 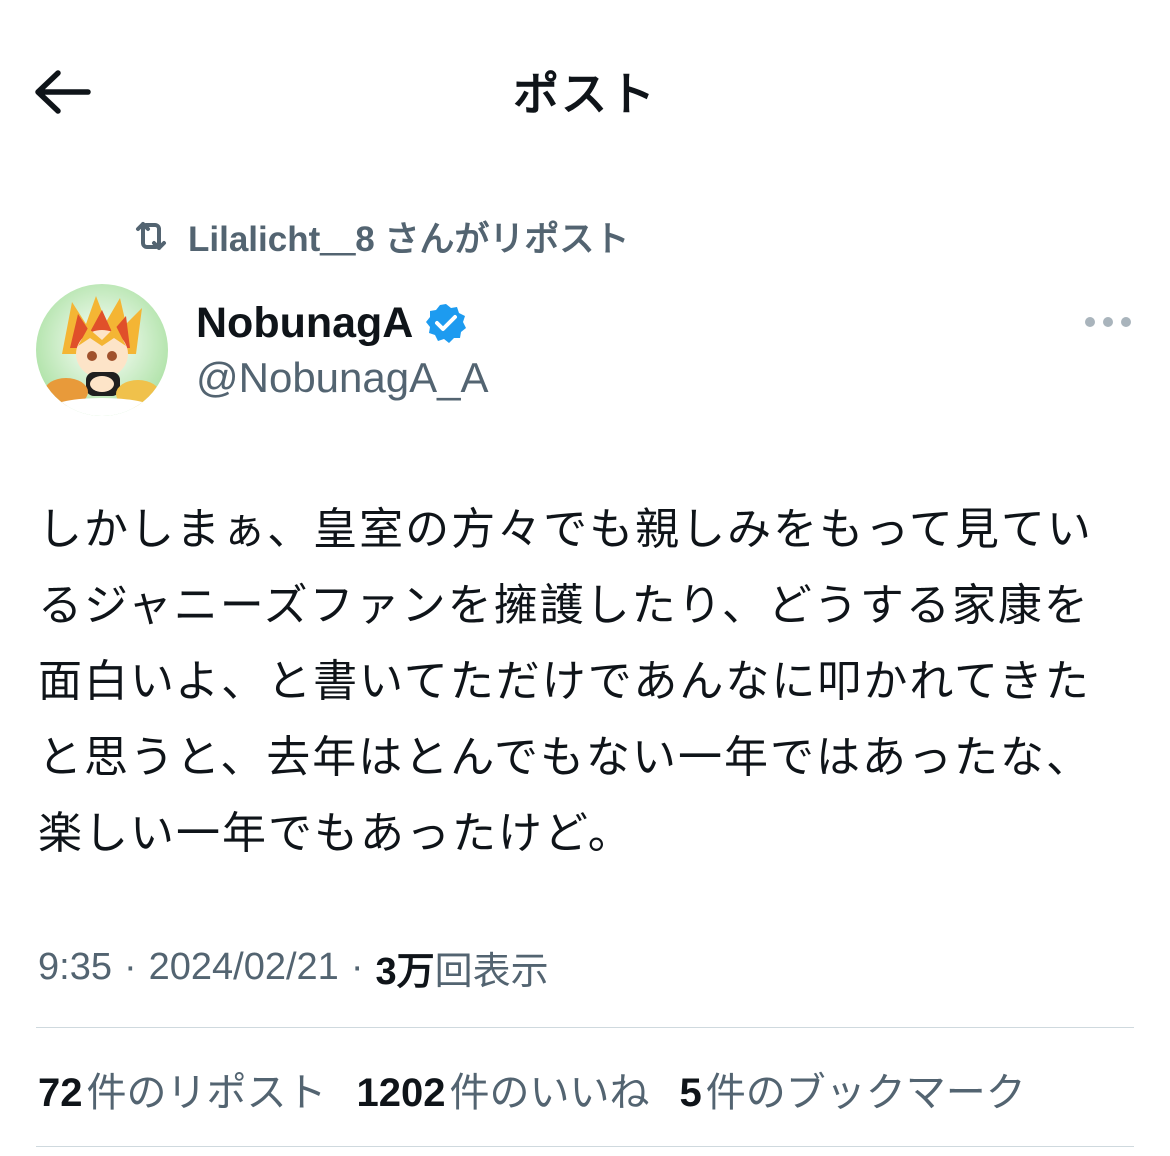 I want to click on engagement-stats: 72 件のリポスト 1202 件のいいね 5 件のブックマーク, so click(x=547, y=1089).